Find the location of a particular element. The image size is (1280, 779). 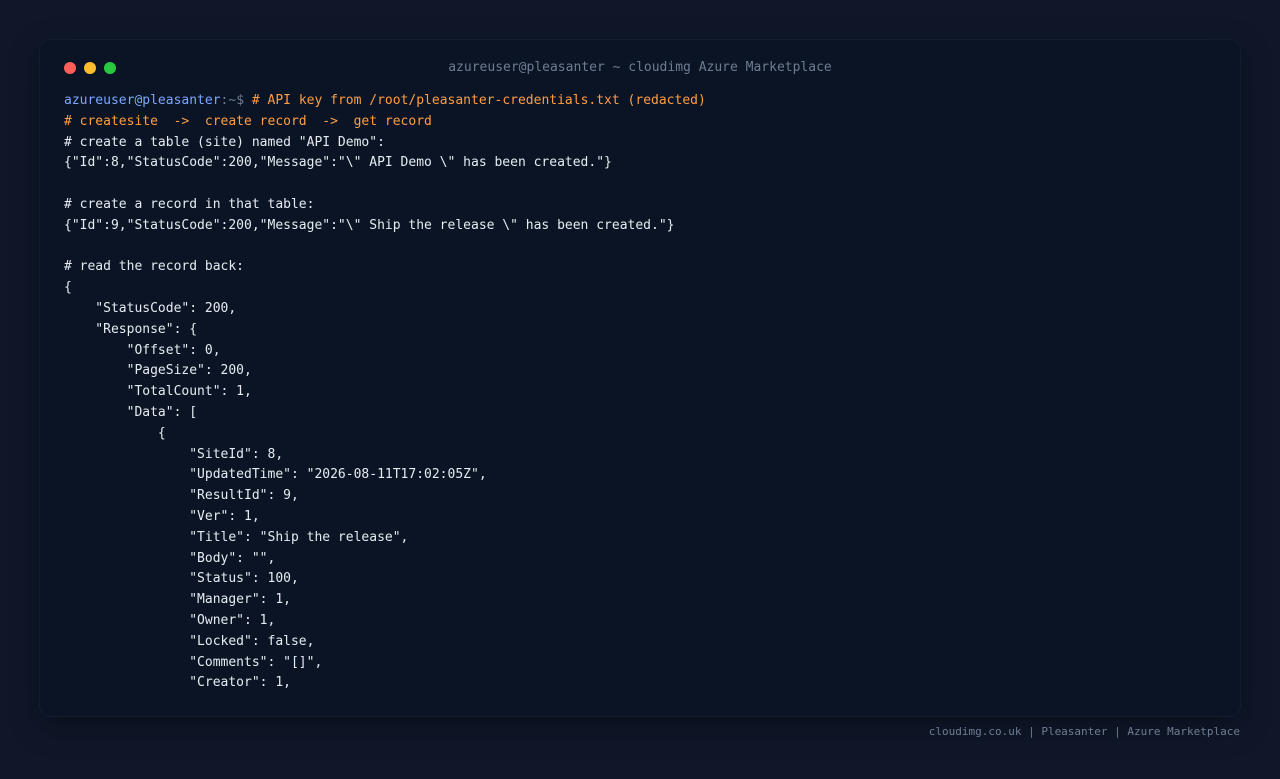

output-line: "Status": 100, is located at coordinates (181, 579).